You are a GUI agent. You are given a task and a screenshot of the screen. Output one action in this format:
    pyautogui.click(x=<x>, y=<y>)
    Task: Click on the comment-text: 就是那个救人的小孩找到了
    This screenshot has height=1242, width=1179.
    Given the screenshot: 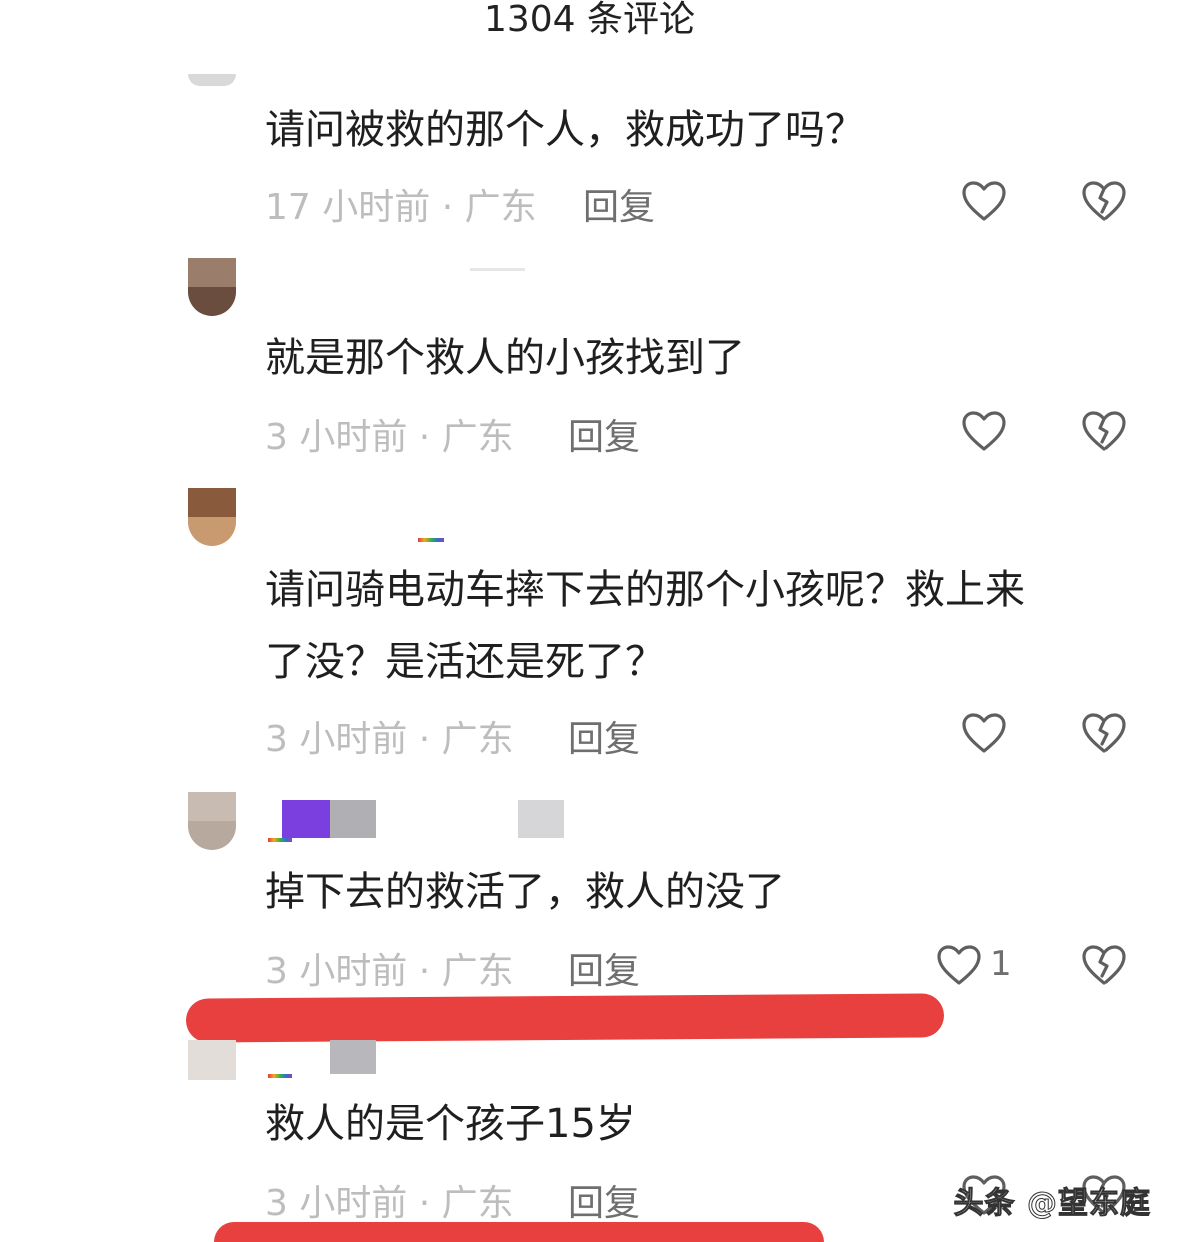 What is the action you would take?
    pyautogui.click(x=505, y=358)
    